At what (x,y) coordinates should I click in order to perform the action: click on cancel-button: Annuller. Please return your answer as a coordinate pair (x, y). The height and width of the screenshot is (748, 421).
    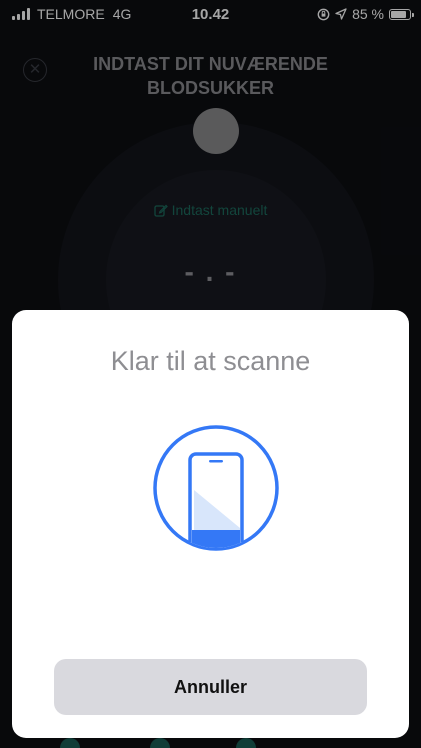
    Looking at the image, I should click on (210, 687).